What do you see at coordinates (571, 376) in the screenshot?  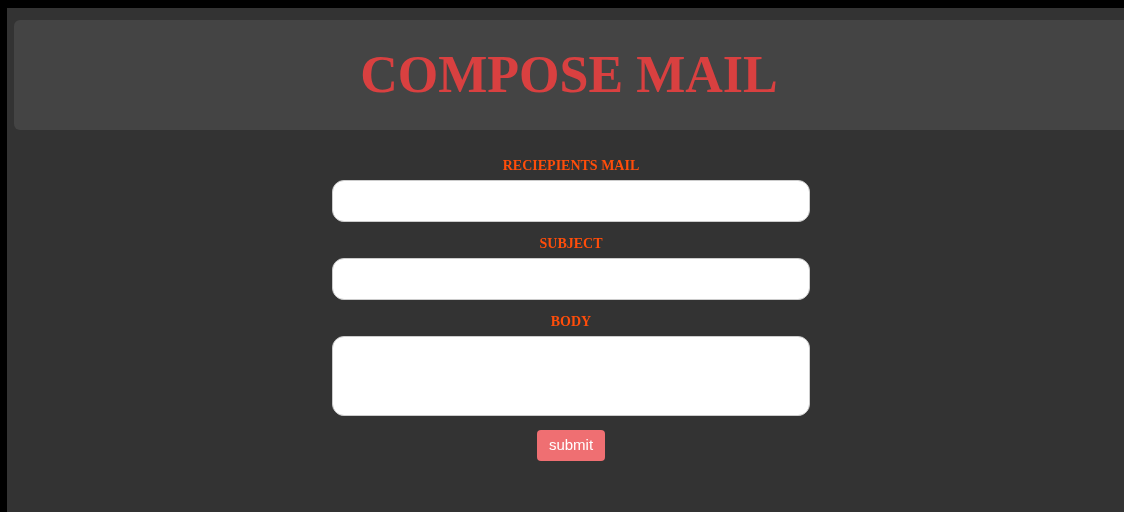 I see `text-area` at bounding box center [571, 376].